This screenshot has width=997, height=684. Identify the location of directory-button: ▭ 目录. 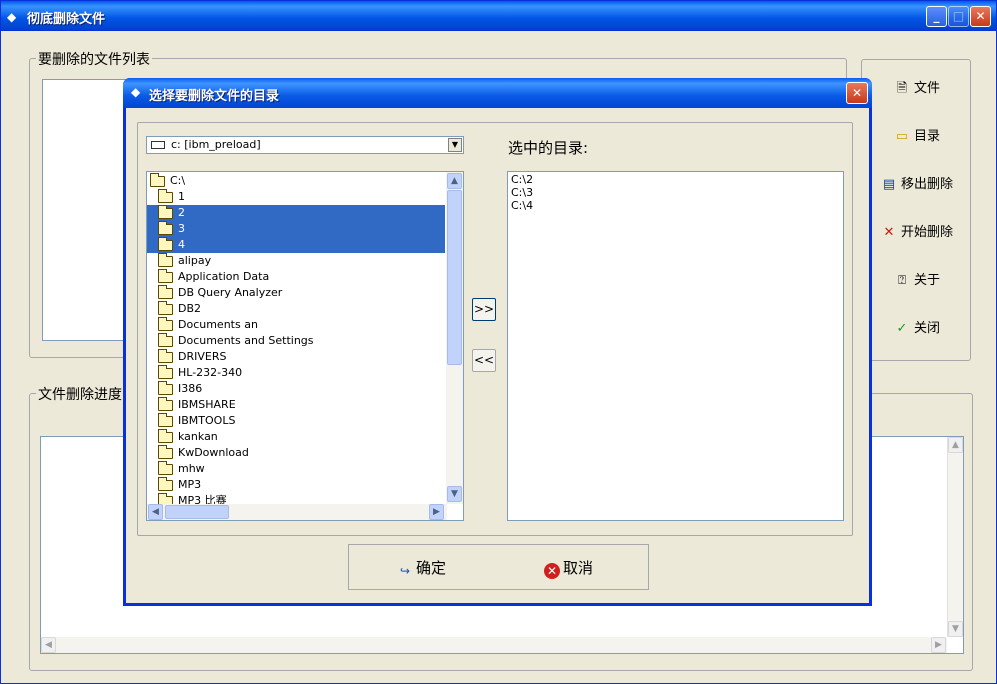
(917, 137).